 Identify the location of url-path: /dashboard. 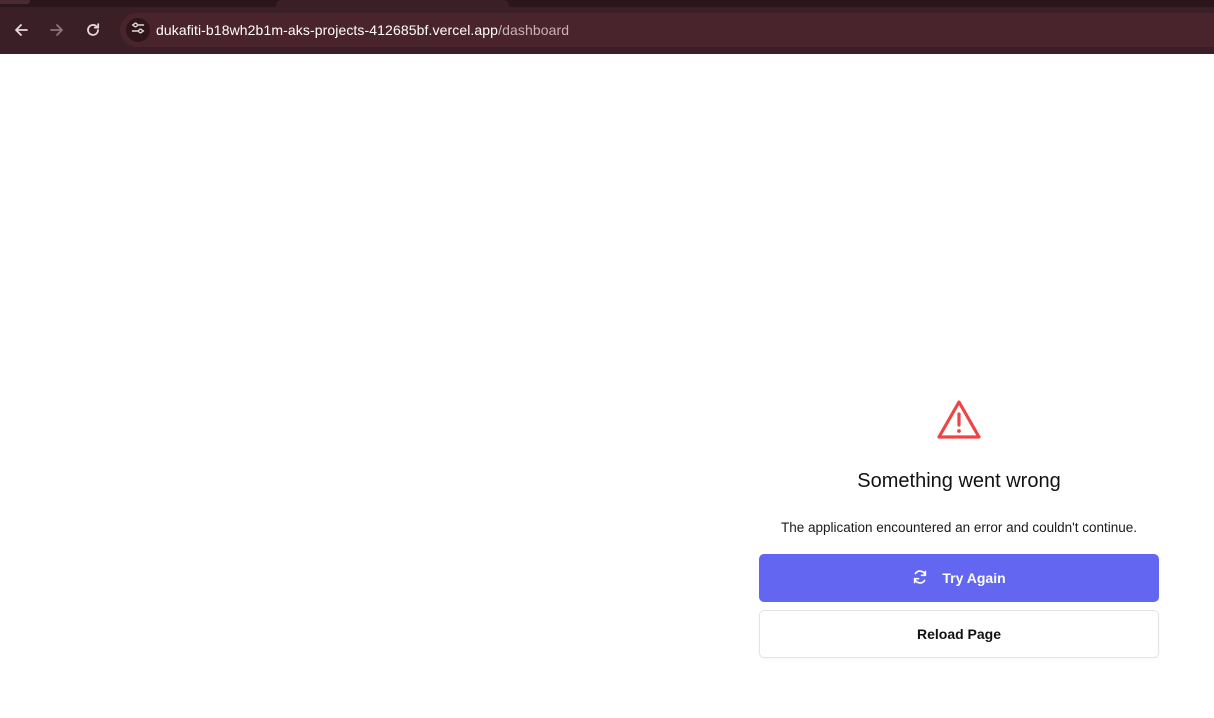
(534, 30).